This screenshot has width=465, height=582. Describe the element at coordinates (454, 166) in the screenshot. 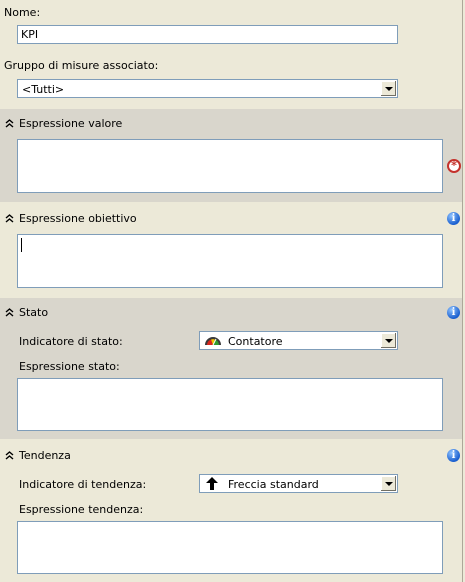

I see `required-icon: *` at that location.